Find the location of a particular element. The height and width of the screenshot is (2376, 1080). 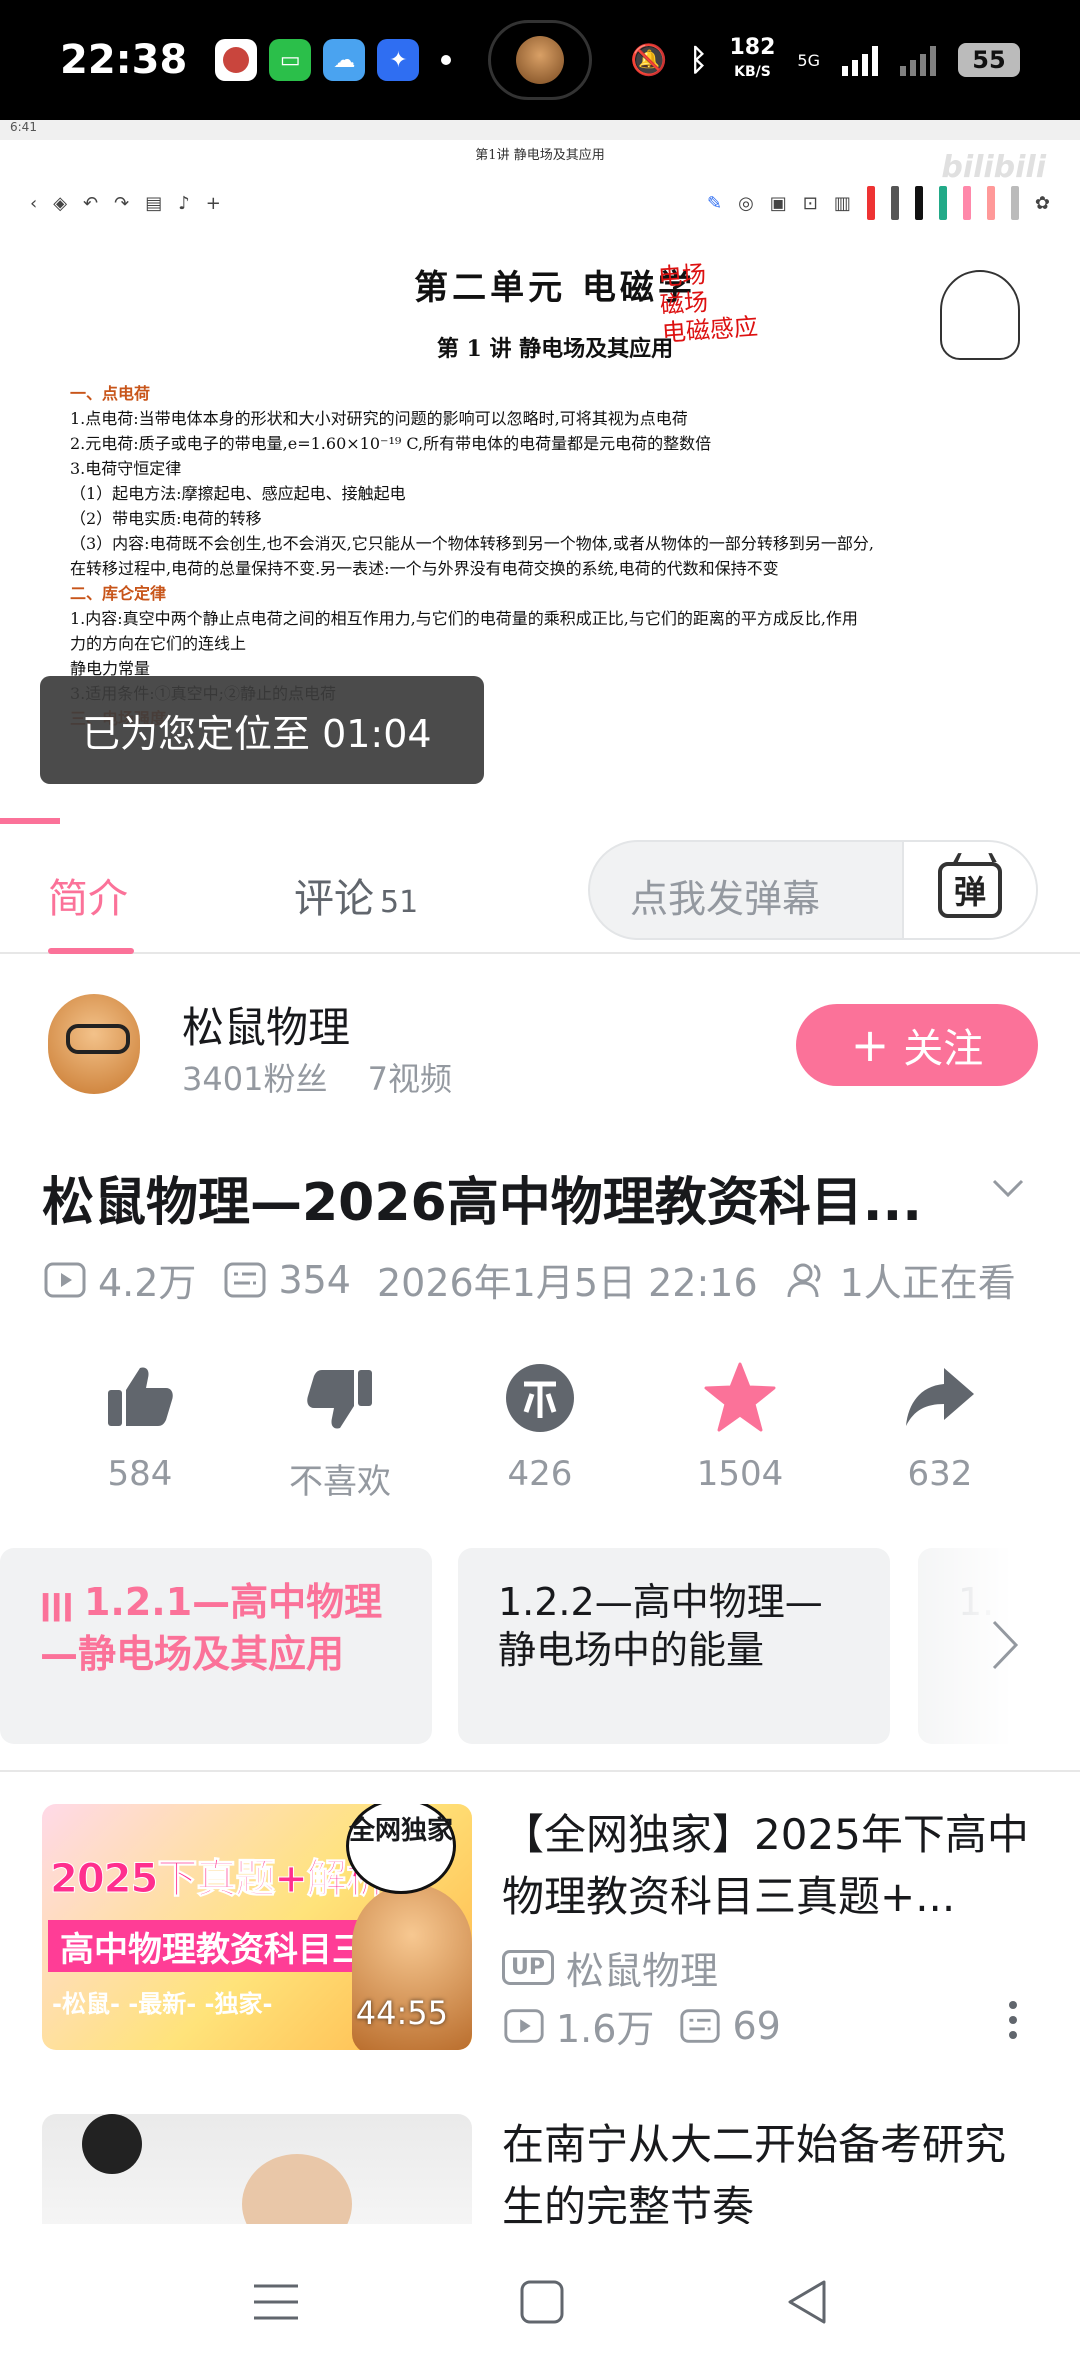

video-thumbnail is located at coordinates (257, 2169).